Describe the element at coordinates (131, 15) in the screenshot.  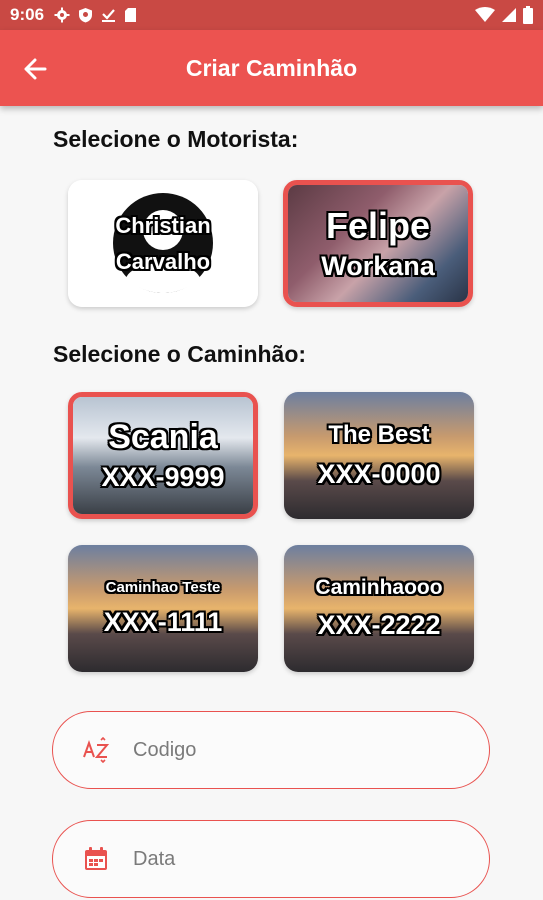
I see `sd-card-icon` at that location.